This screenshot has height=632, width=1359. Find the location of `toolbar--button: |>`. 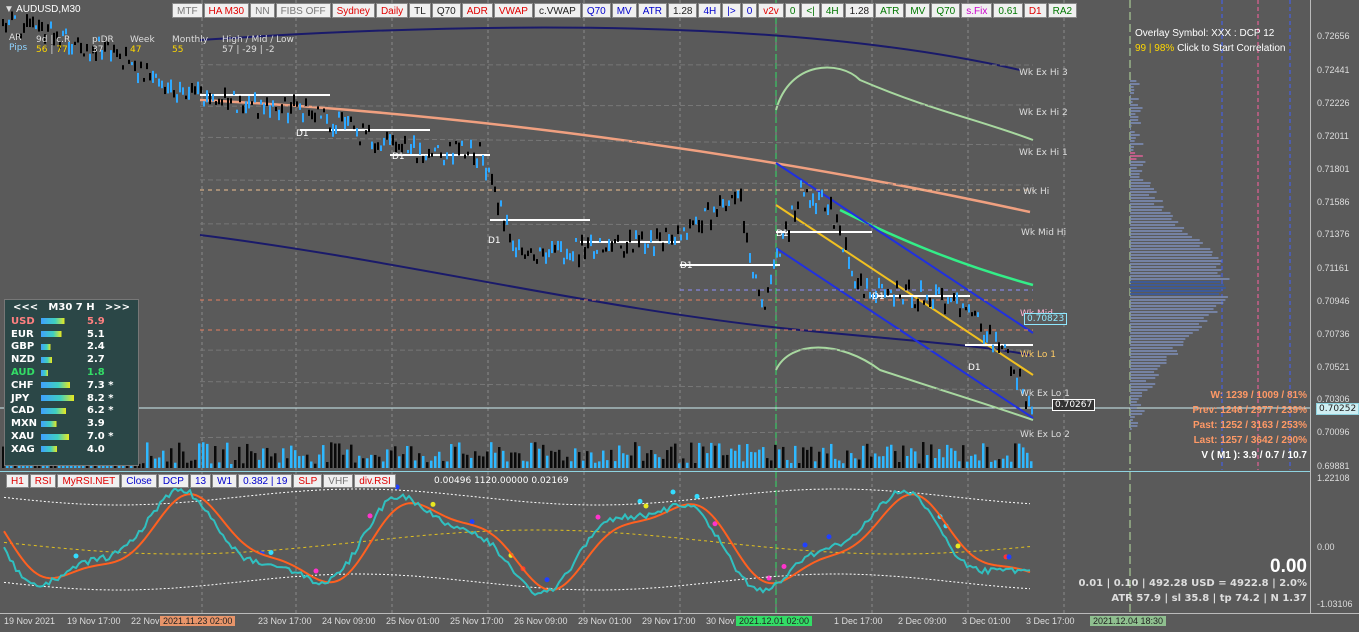

toolbar--button: |> is located at coordinates (731, 10).